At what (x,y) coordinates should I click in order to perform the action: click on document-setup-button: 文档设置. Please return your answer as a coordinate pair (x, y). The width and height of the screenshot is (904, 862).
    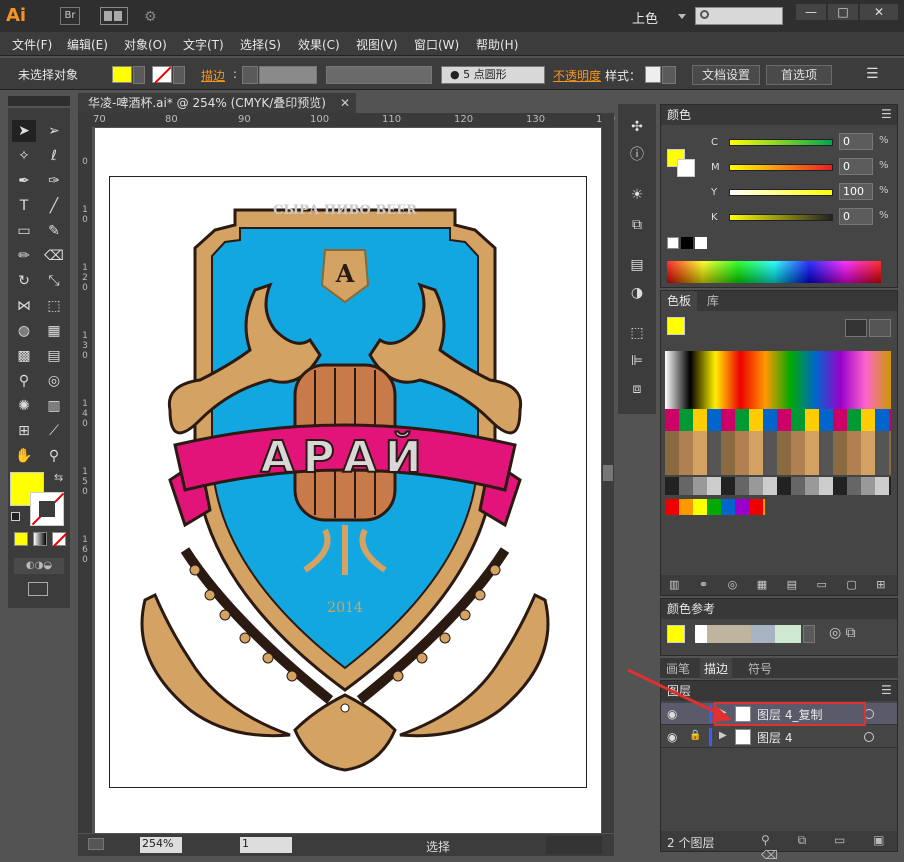
    Looking at the image, I should click on (726, 75).